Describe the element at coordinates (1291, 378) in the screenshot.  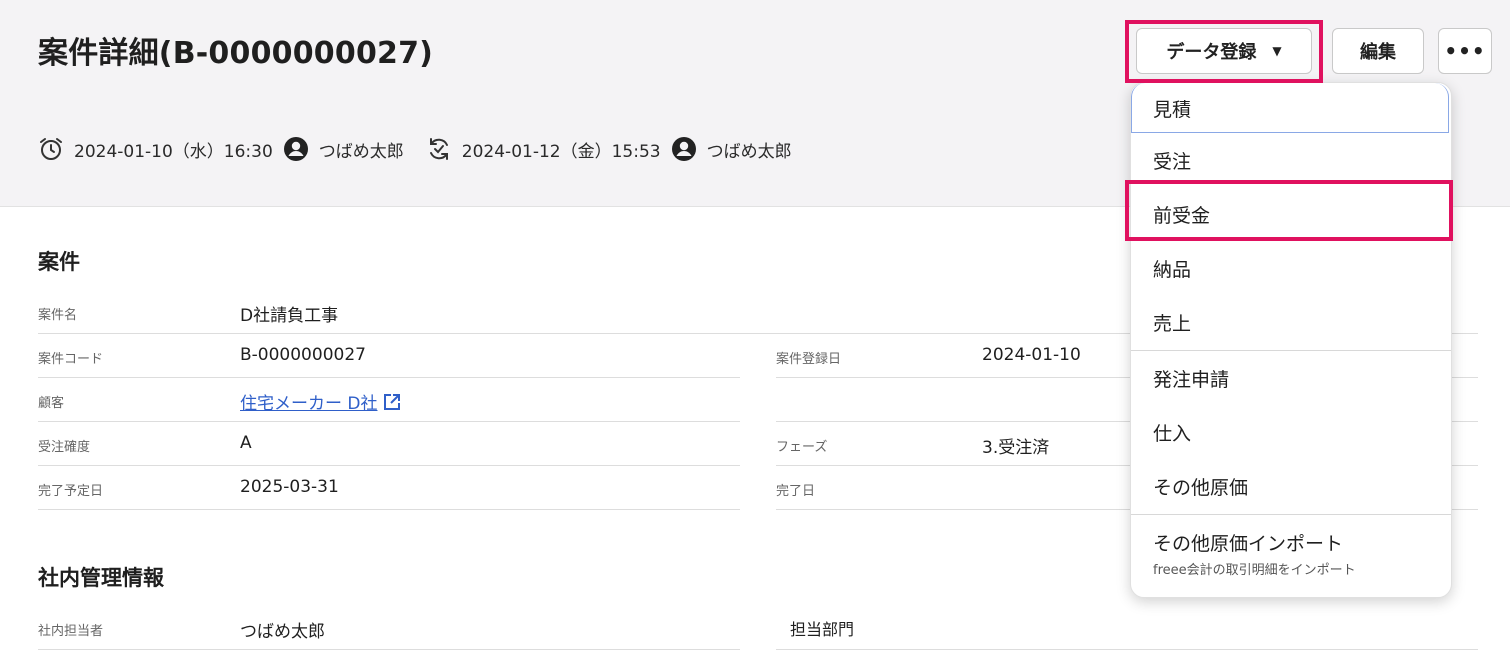
I see `dropdown-item-purchase-request: 発注申請` at that location.